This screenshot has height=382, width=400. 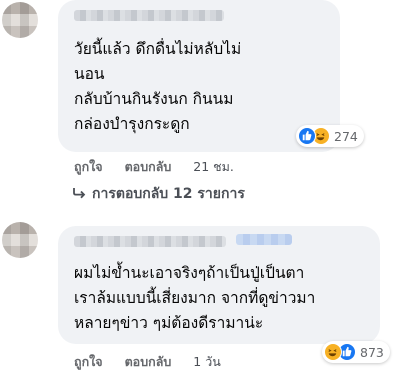 What do you see at coordinates (330, 136) in the screenshot?
I see `reaction-summary: 274` at bounding box center [330, 136].